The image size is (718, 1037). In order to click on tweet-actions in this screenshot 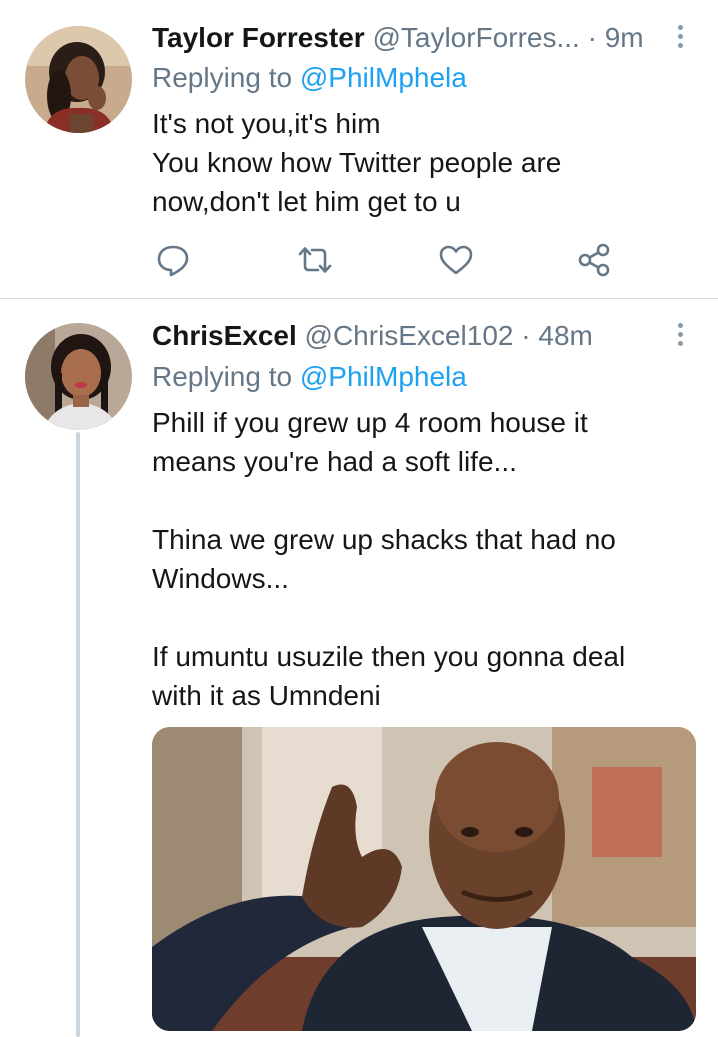, I will do `click(359, 260)`.